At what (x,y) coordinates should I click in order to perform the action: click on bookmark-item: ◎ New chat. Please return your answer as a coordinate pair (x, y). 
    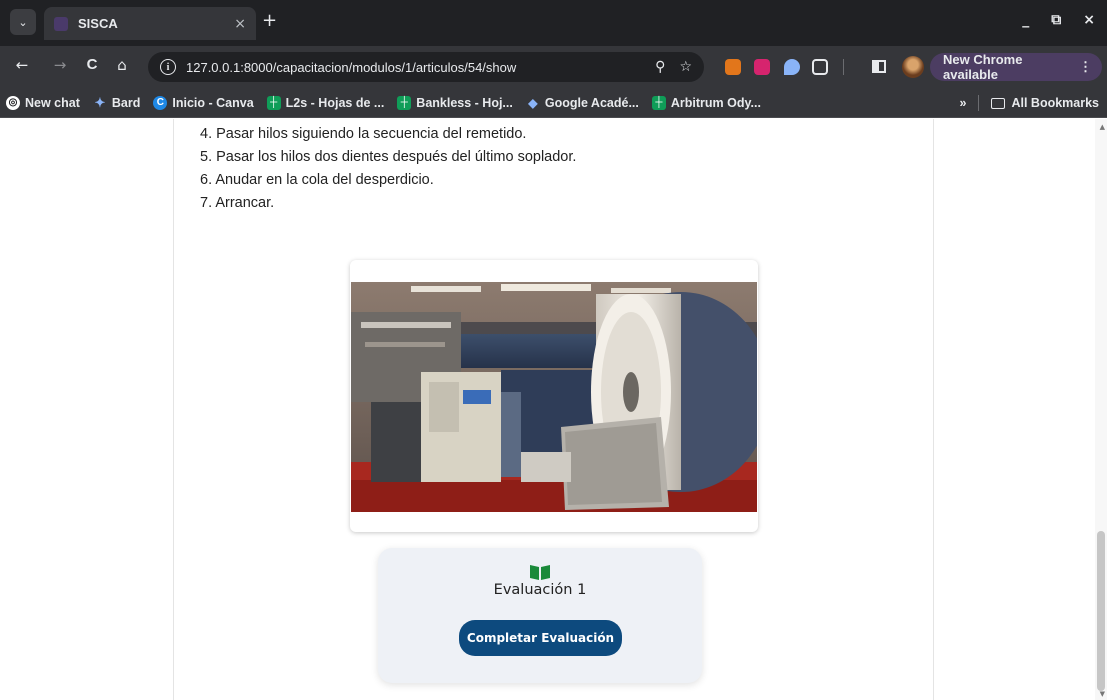
    Looking at the image, I should click on (43, 102).